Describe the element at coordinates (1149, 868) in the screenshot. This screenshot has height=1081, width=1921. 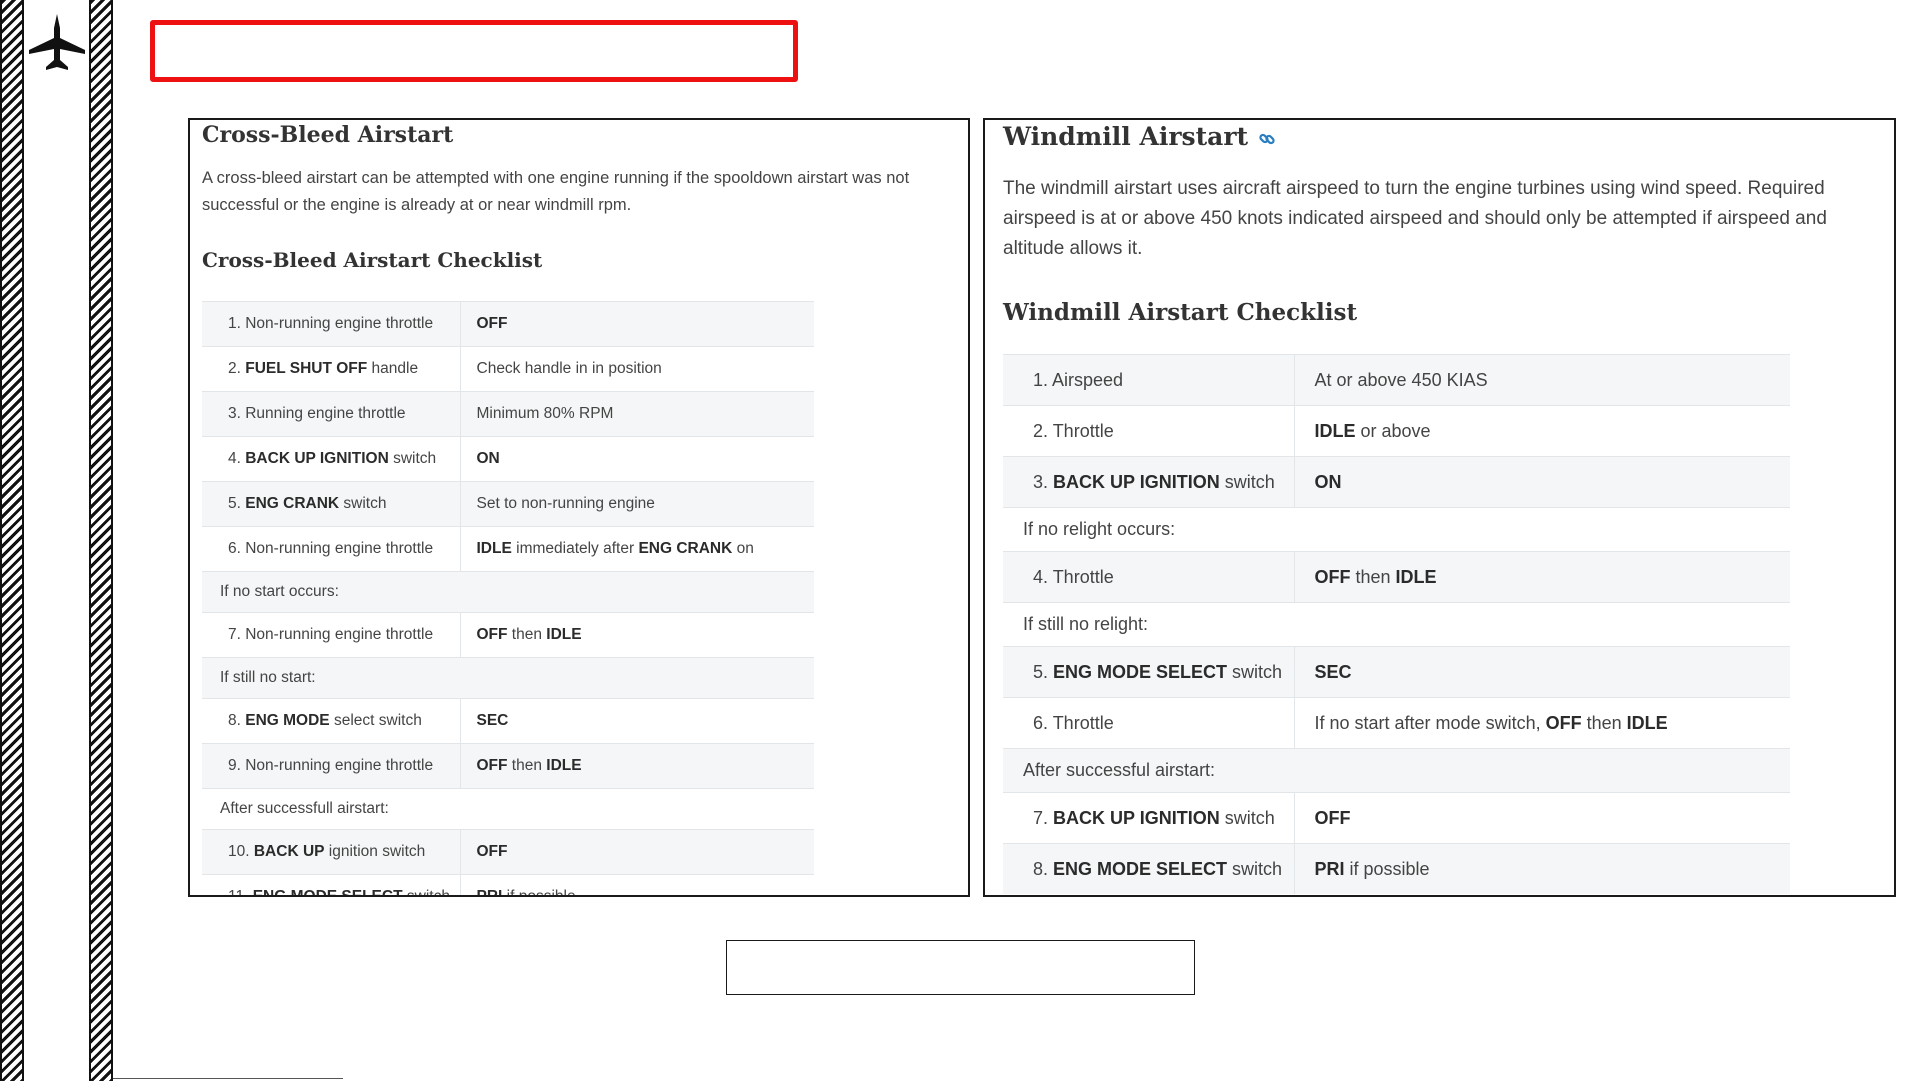
I see `windmill-step-label: 8. ENG MODE SELECT switch` at that location.